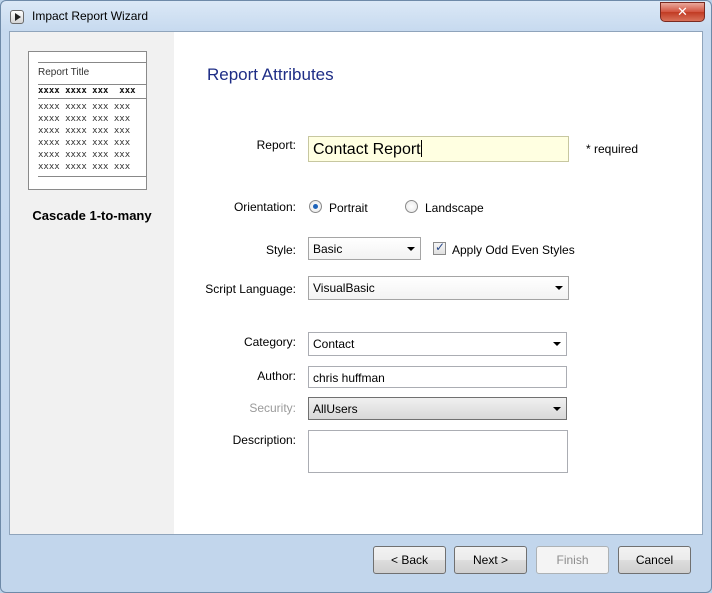 This screenshot has width=712, height=593. Describe the element at coordinates (280, 250) in the screenshot. I see `style-label: Style:` at that location.